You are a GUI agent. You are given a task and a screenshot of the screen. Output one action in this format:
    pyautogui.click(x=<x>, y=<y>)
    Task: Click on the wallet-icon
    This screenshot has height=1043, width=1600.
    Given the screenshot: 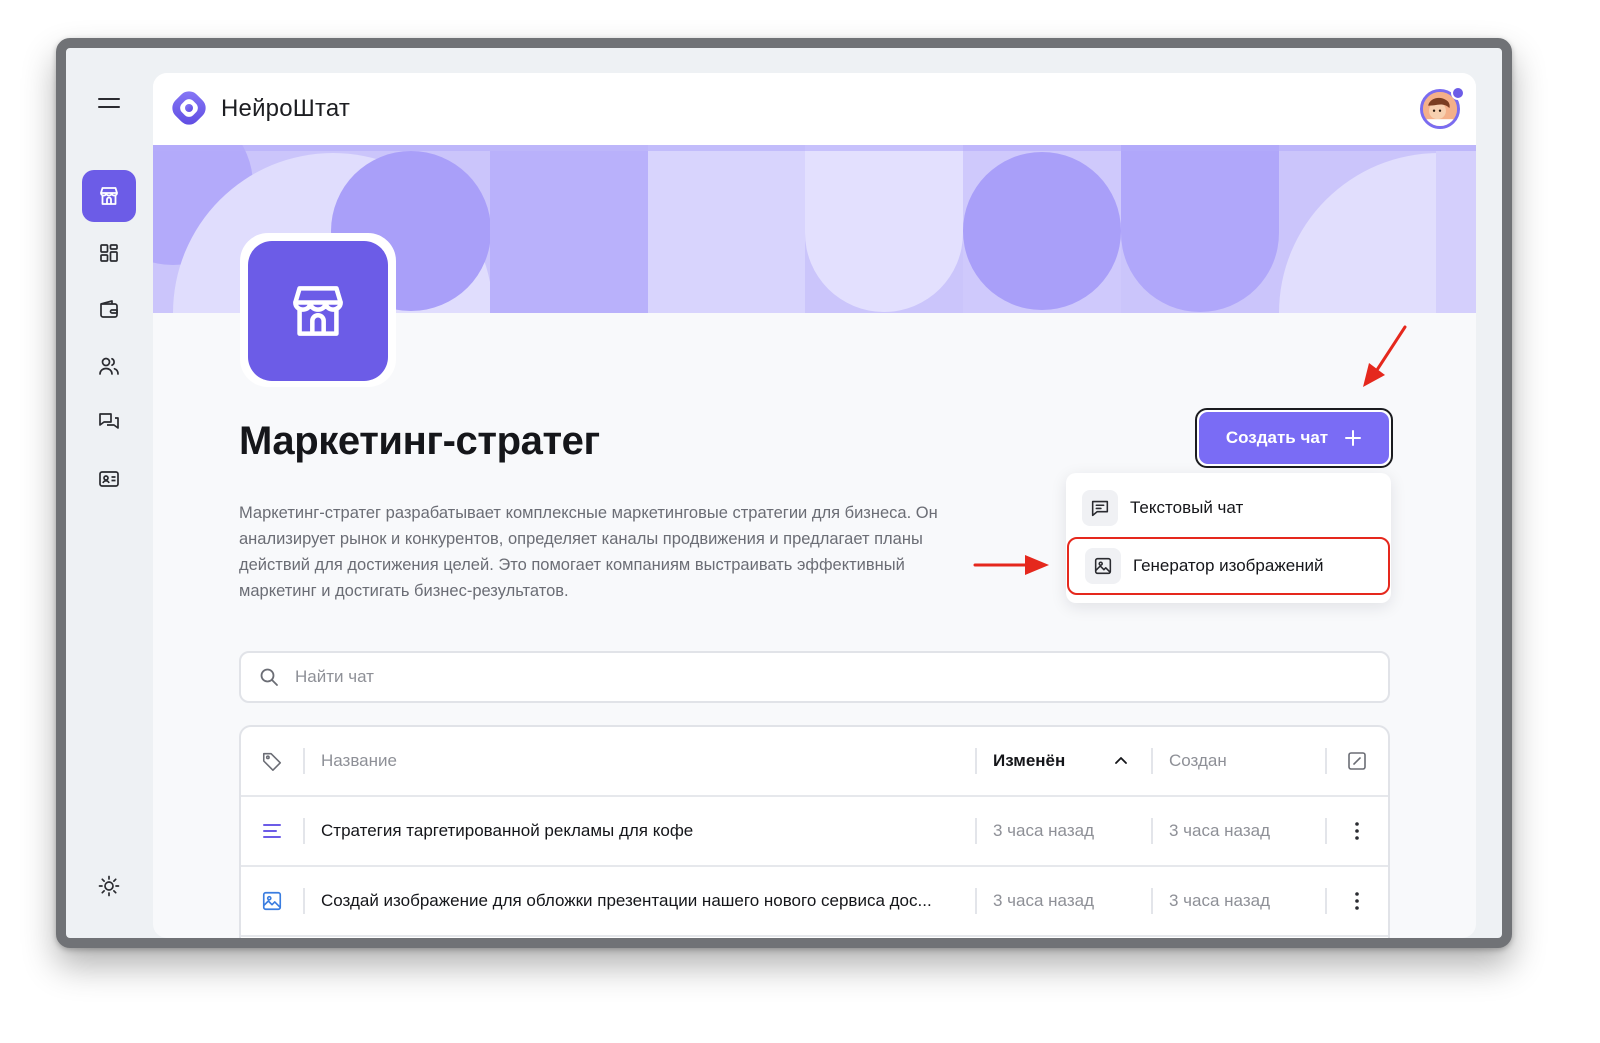 What is the action you would take?
    pyautogui.click(x=109, y=309)
    